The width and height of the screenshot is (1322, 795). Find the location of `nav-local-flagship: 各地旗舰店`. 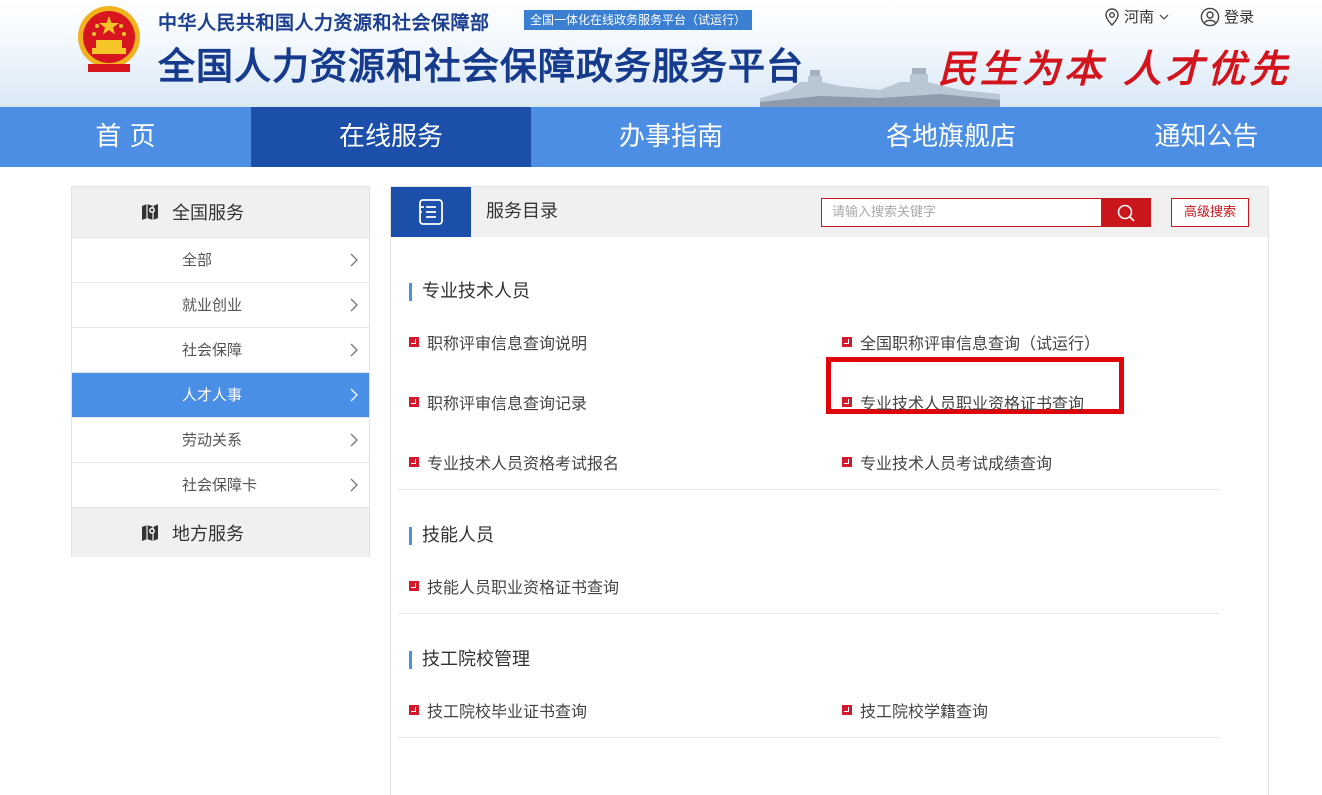

nav-local-flagship: 各地旗舰店 is located at coordinates (951, 137).